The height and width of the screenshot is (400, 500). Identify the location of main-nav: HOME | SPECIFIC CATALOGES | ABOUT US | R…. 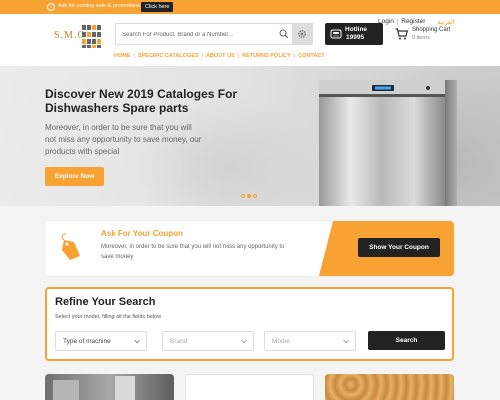
(250, 57).